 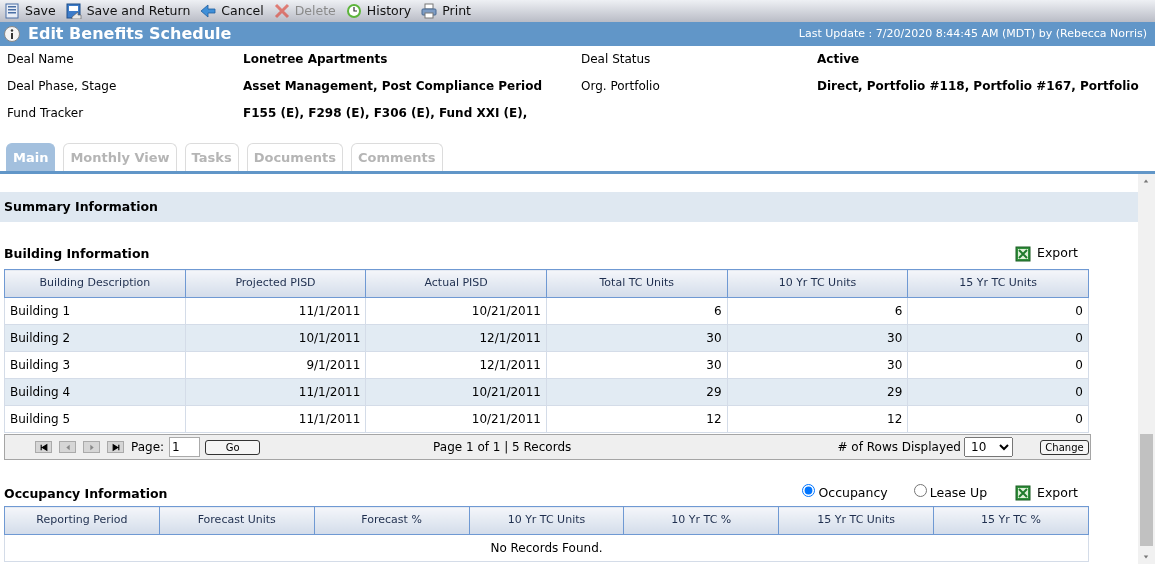 I want to click on radio-label: Lease Up, so click(x=958, y=493).